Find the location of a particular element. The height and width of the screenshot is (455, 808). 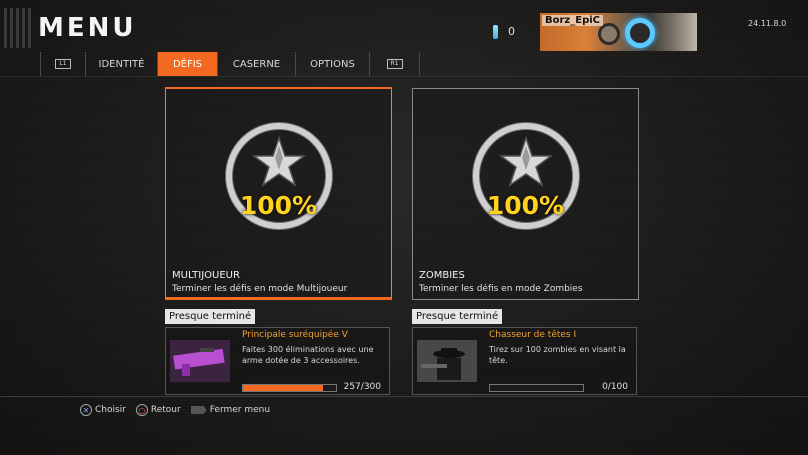

top-nav: L1 IDENTITÉ DÉFIS CASERNE OPTIONS R1 is located at coordinates (230, 64).